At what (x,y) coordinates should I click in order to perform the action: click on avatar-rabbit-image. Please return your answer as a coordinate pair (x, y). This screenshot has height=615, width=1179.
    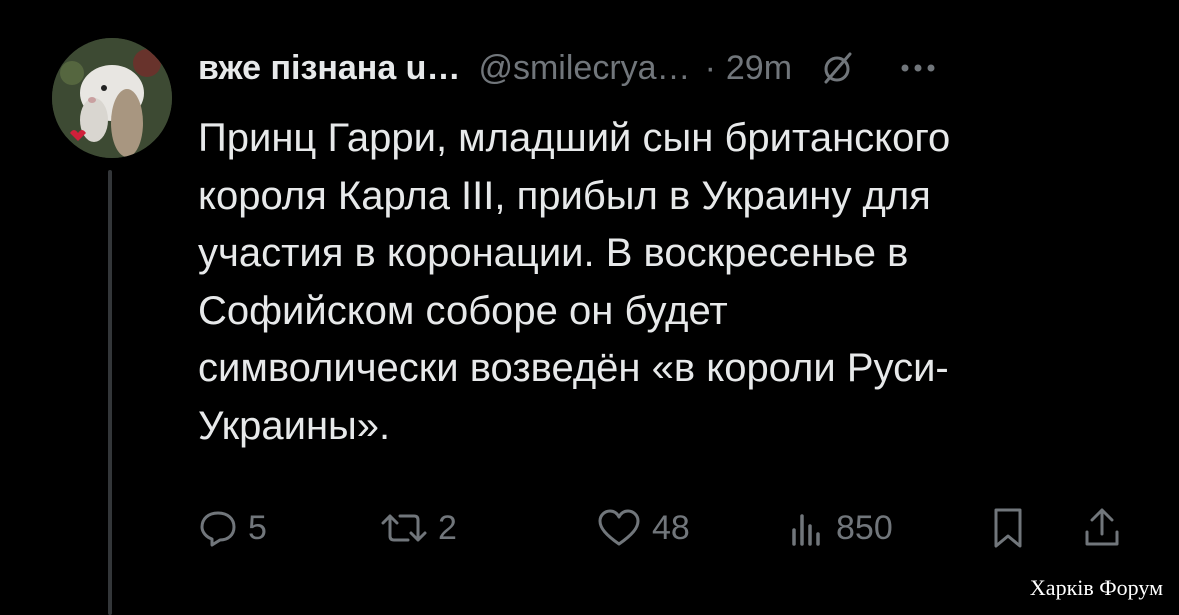
    Looking at the image, I should click on (112, 98).